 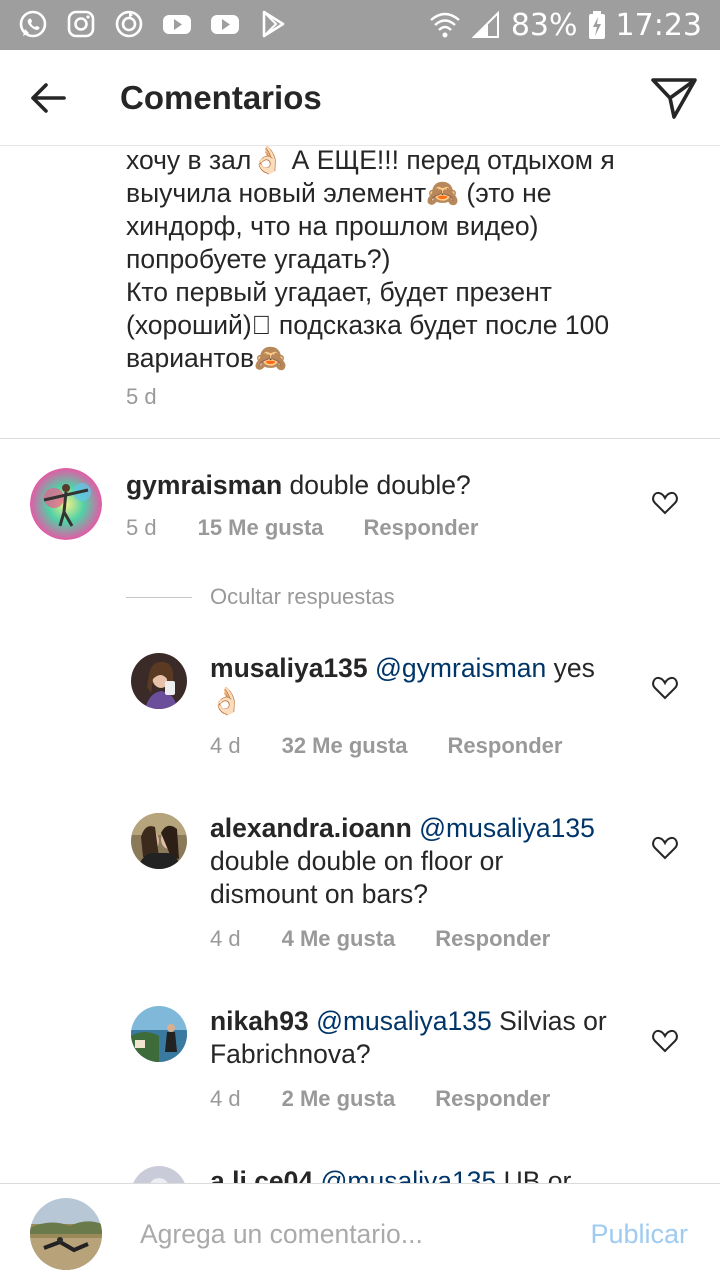 I want to click on comment-username: nikah93, so click(x=259, y=1021).